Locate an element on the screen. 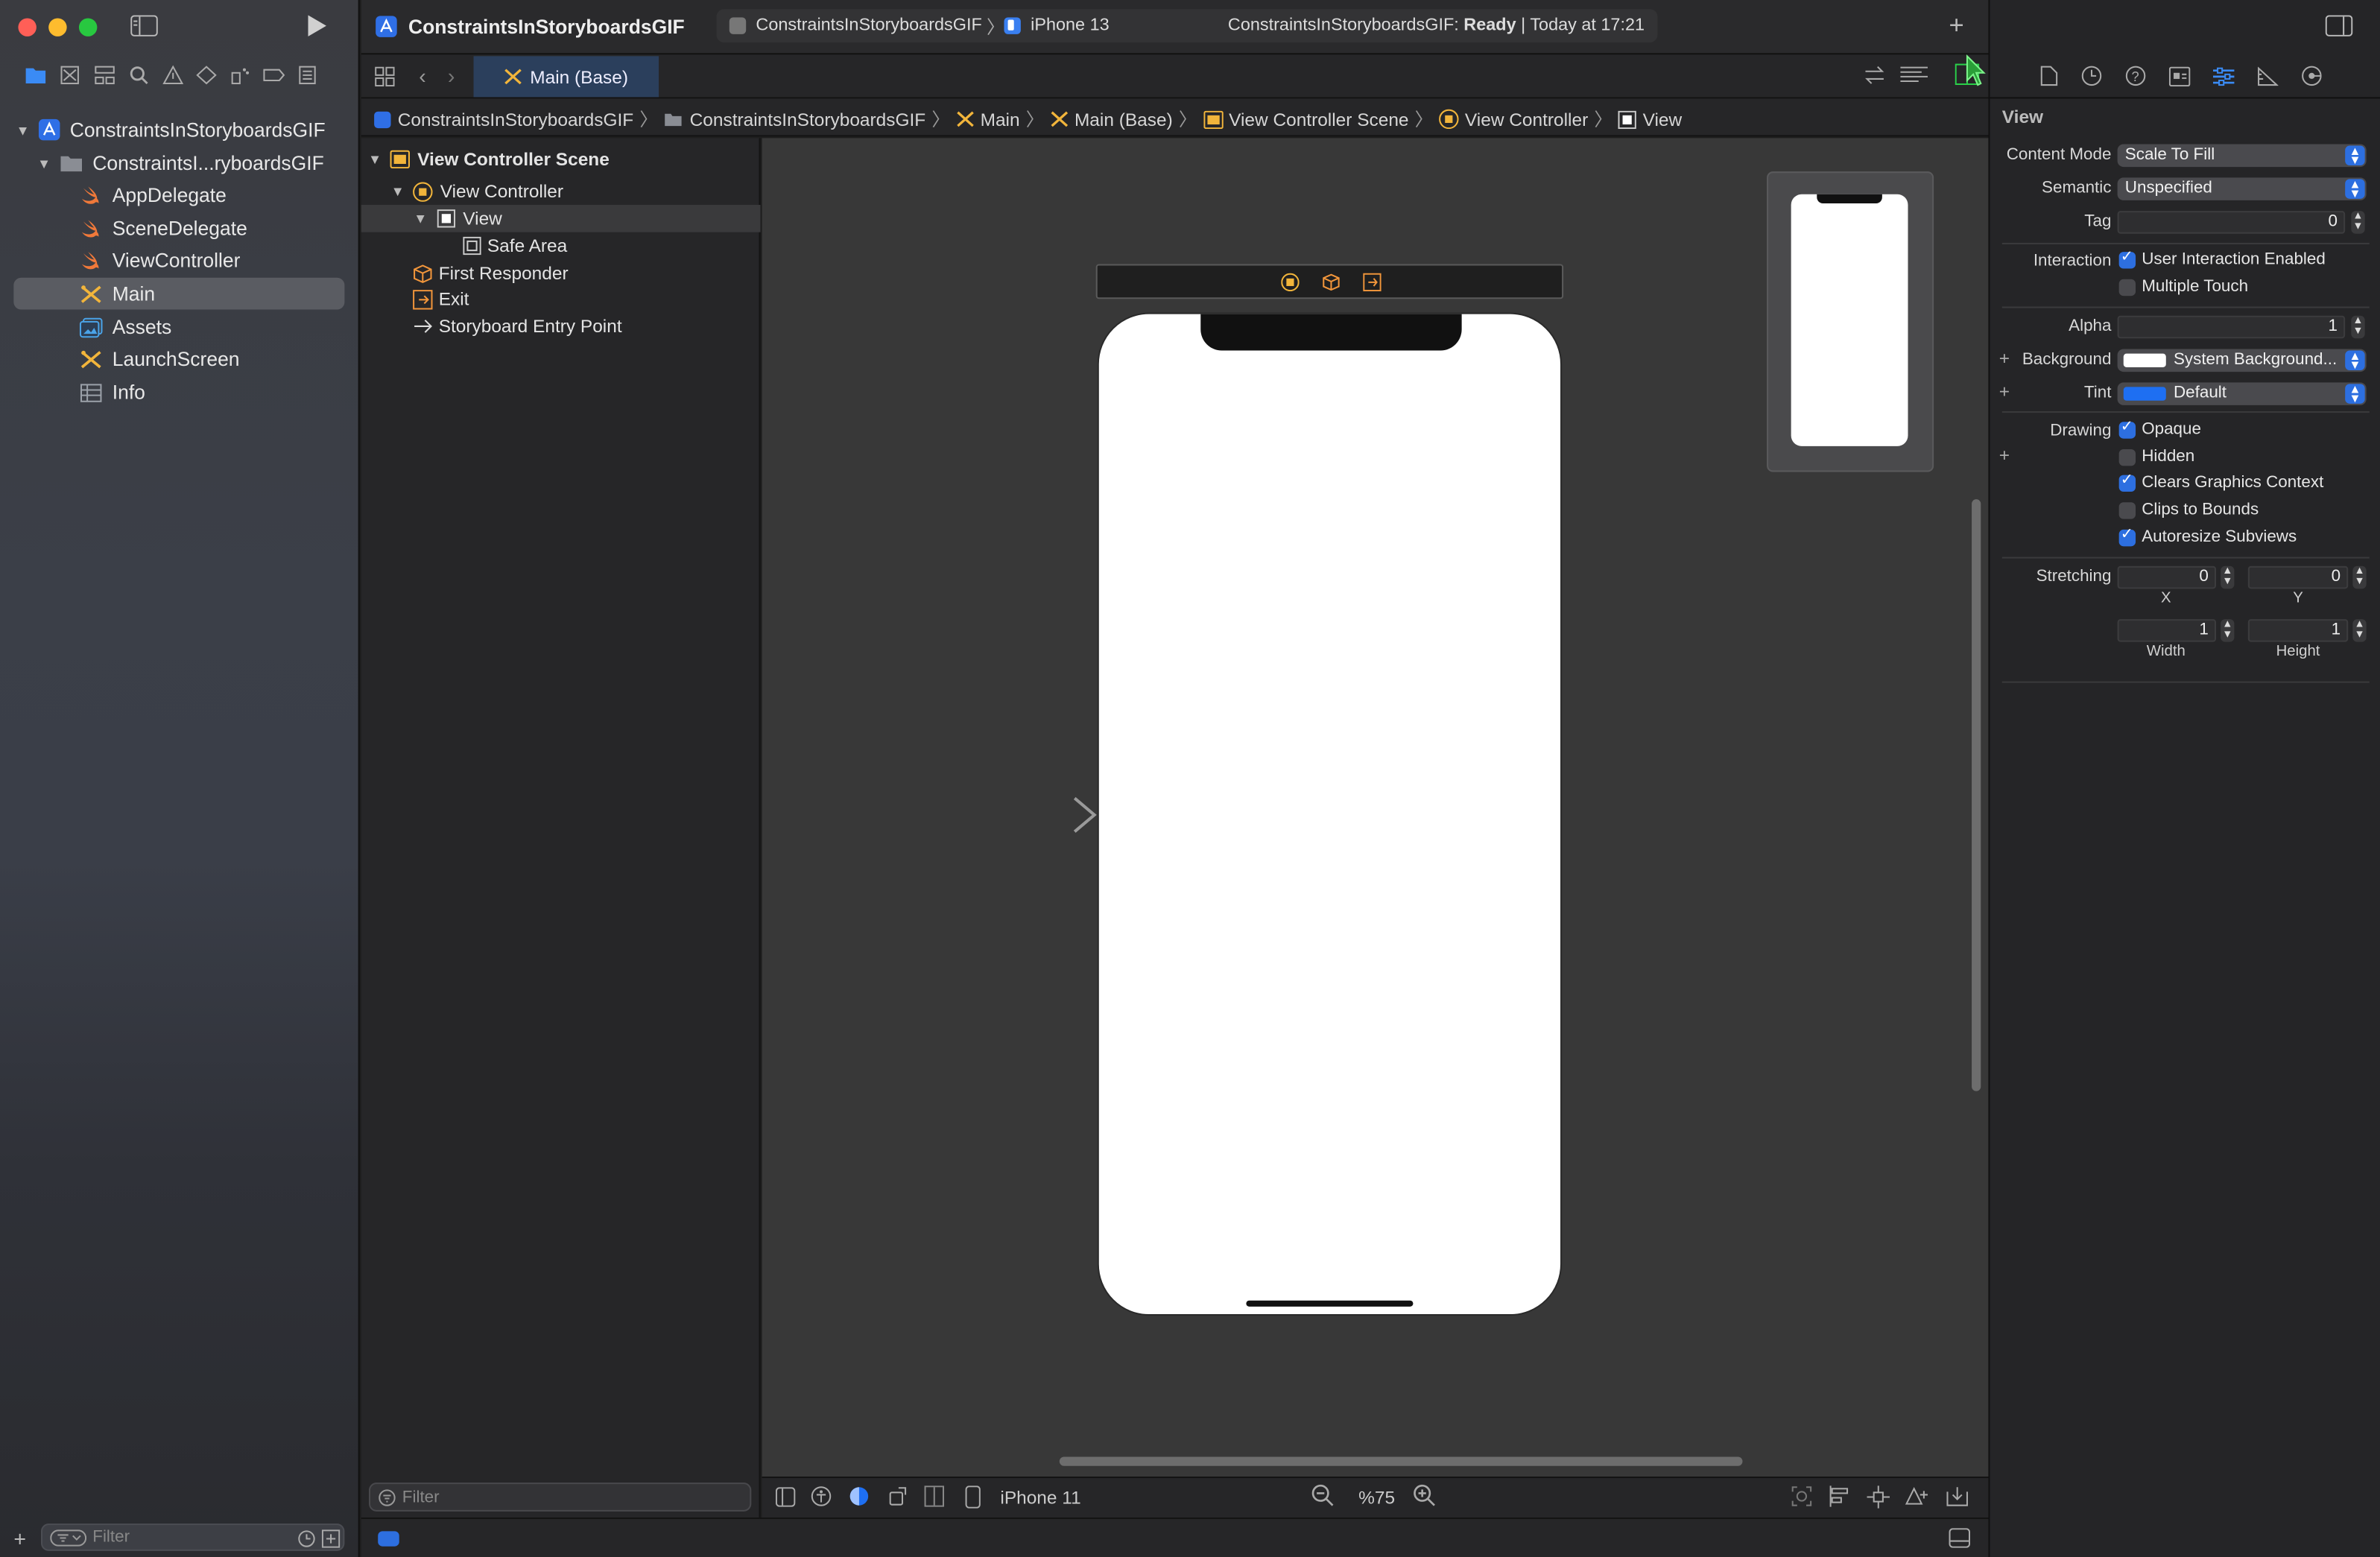 This screenshot has width=2380, height=1557. nav-item-appdelegate: AppDelegate is located at coordinates (211, 195).